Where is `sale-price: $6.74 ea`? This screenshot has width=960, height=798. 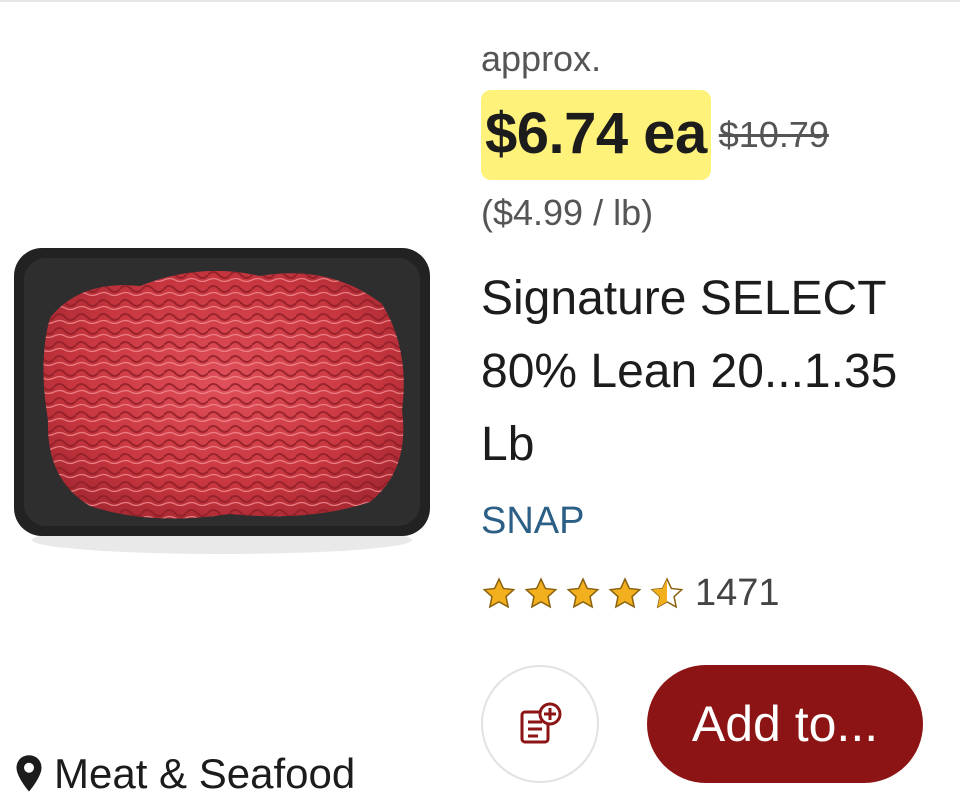
sale-price: $6.74 ea is located at coordinates (596, 135).